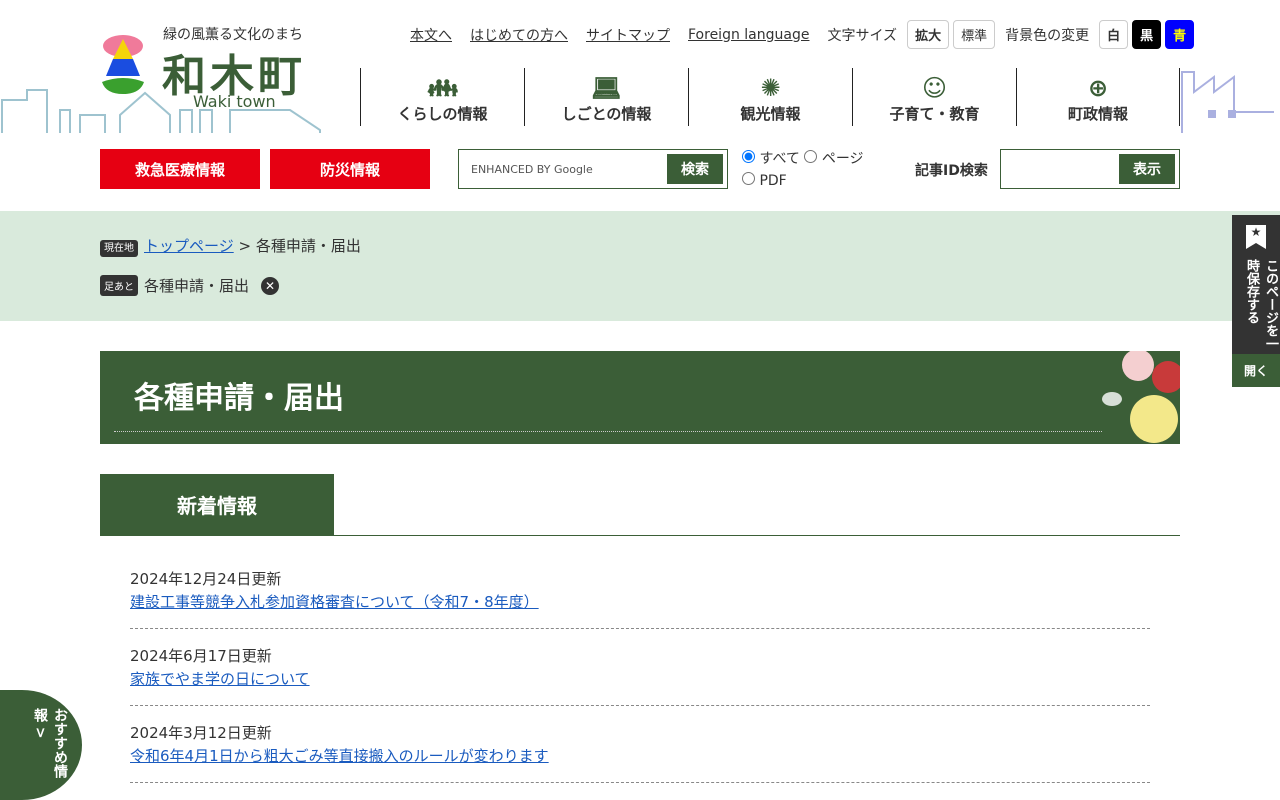 This screenshot has width=1280, height=800. What do you see at coordinates (119, 248) in the screenshot?
I see `current-location-badge: 現在地` at bounding box center [119, 248].